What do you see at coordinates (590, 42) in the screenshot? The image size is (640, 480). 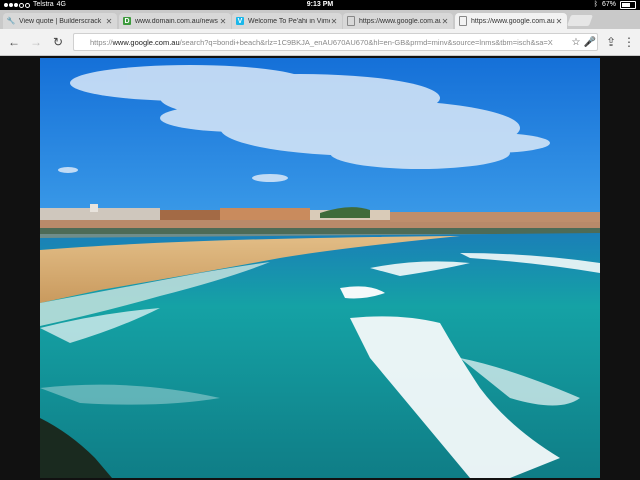 I see `microphone-icon: 🎤` at bounding box center [590, 42].